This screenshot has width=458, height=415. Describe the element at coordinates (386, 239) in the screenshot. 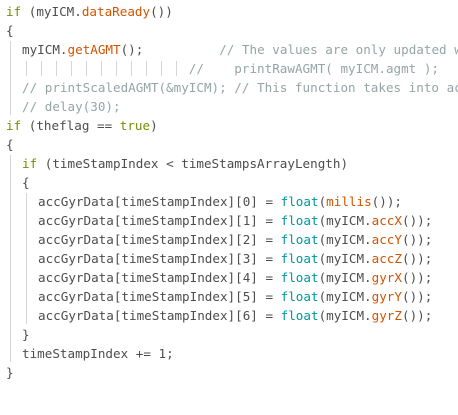

I see `code-token: accY` at that location.